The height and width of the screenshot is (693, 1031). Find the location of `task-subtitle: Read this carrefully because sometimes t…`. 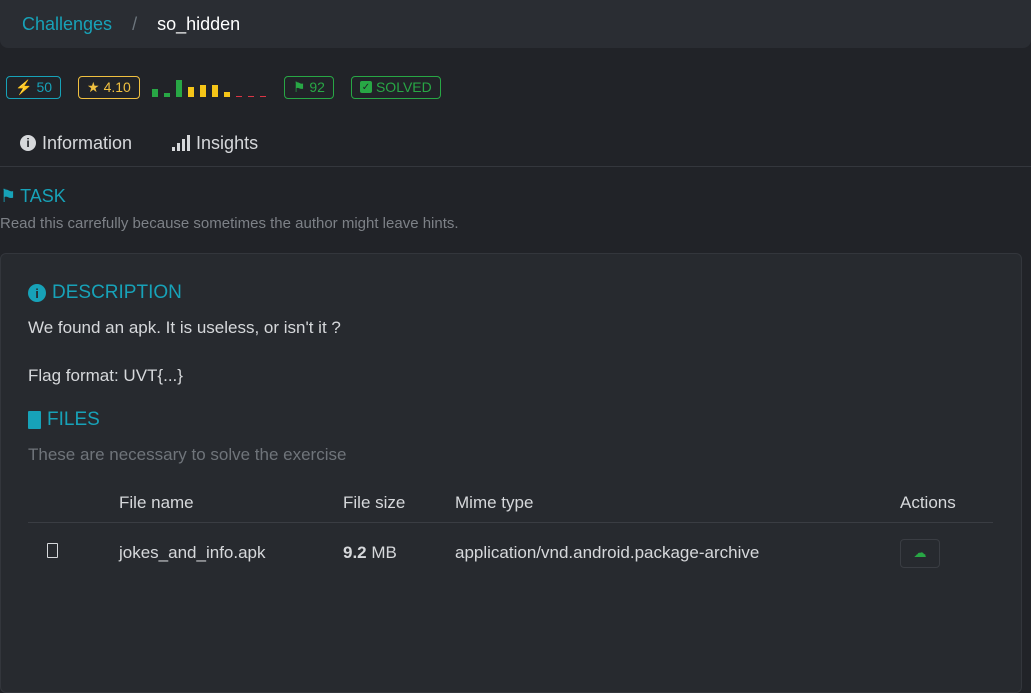

task-subtitle: Read this carrefully because sometimes t… is located at coordinates (229, 223).